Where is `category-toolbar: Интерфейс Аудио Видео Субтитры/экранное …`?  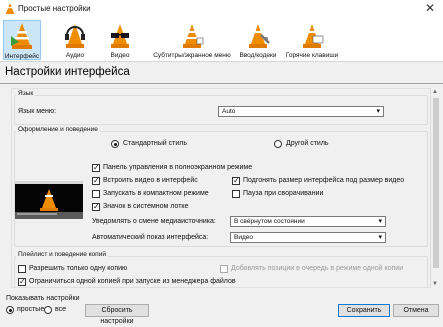 category-toolbar: Интерфейс Аудио Видео Субтитры/экранное … is located at coordinates (221, 40).